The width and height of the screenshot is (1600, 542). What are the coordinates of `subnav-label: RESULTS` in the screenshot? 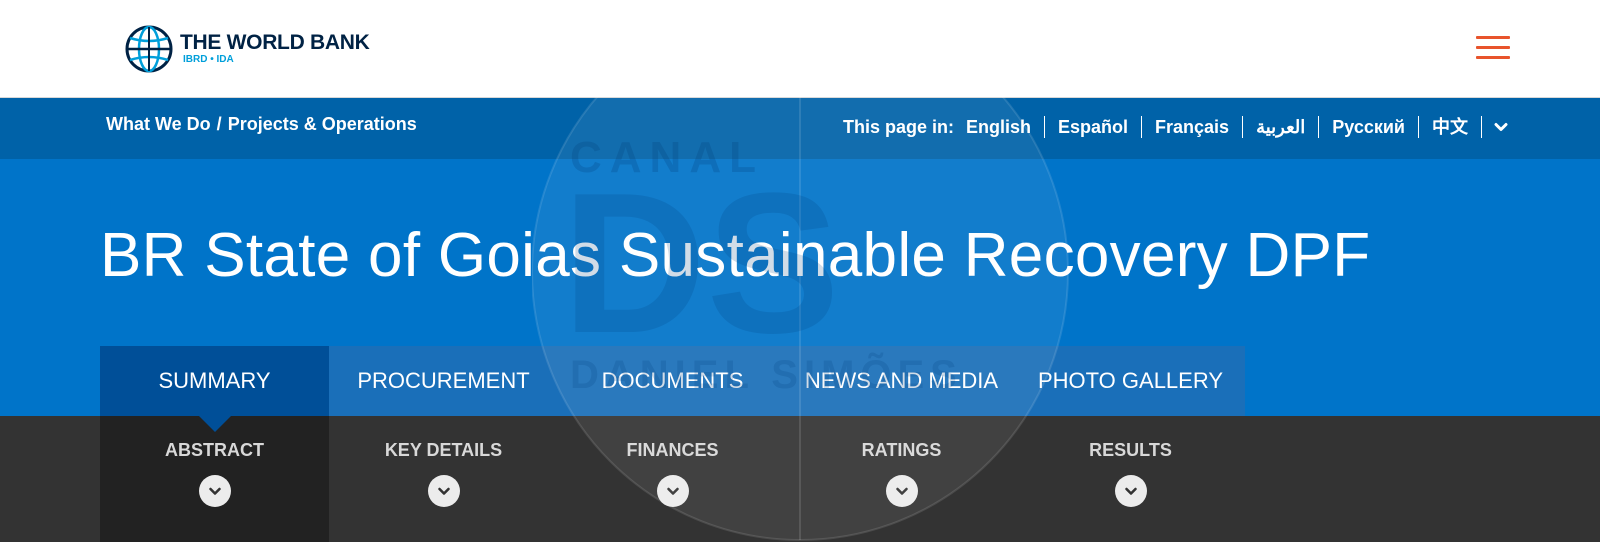 It's located at (1130, 450).